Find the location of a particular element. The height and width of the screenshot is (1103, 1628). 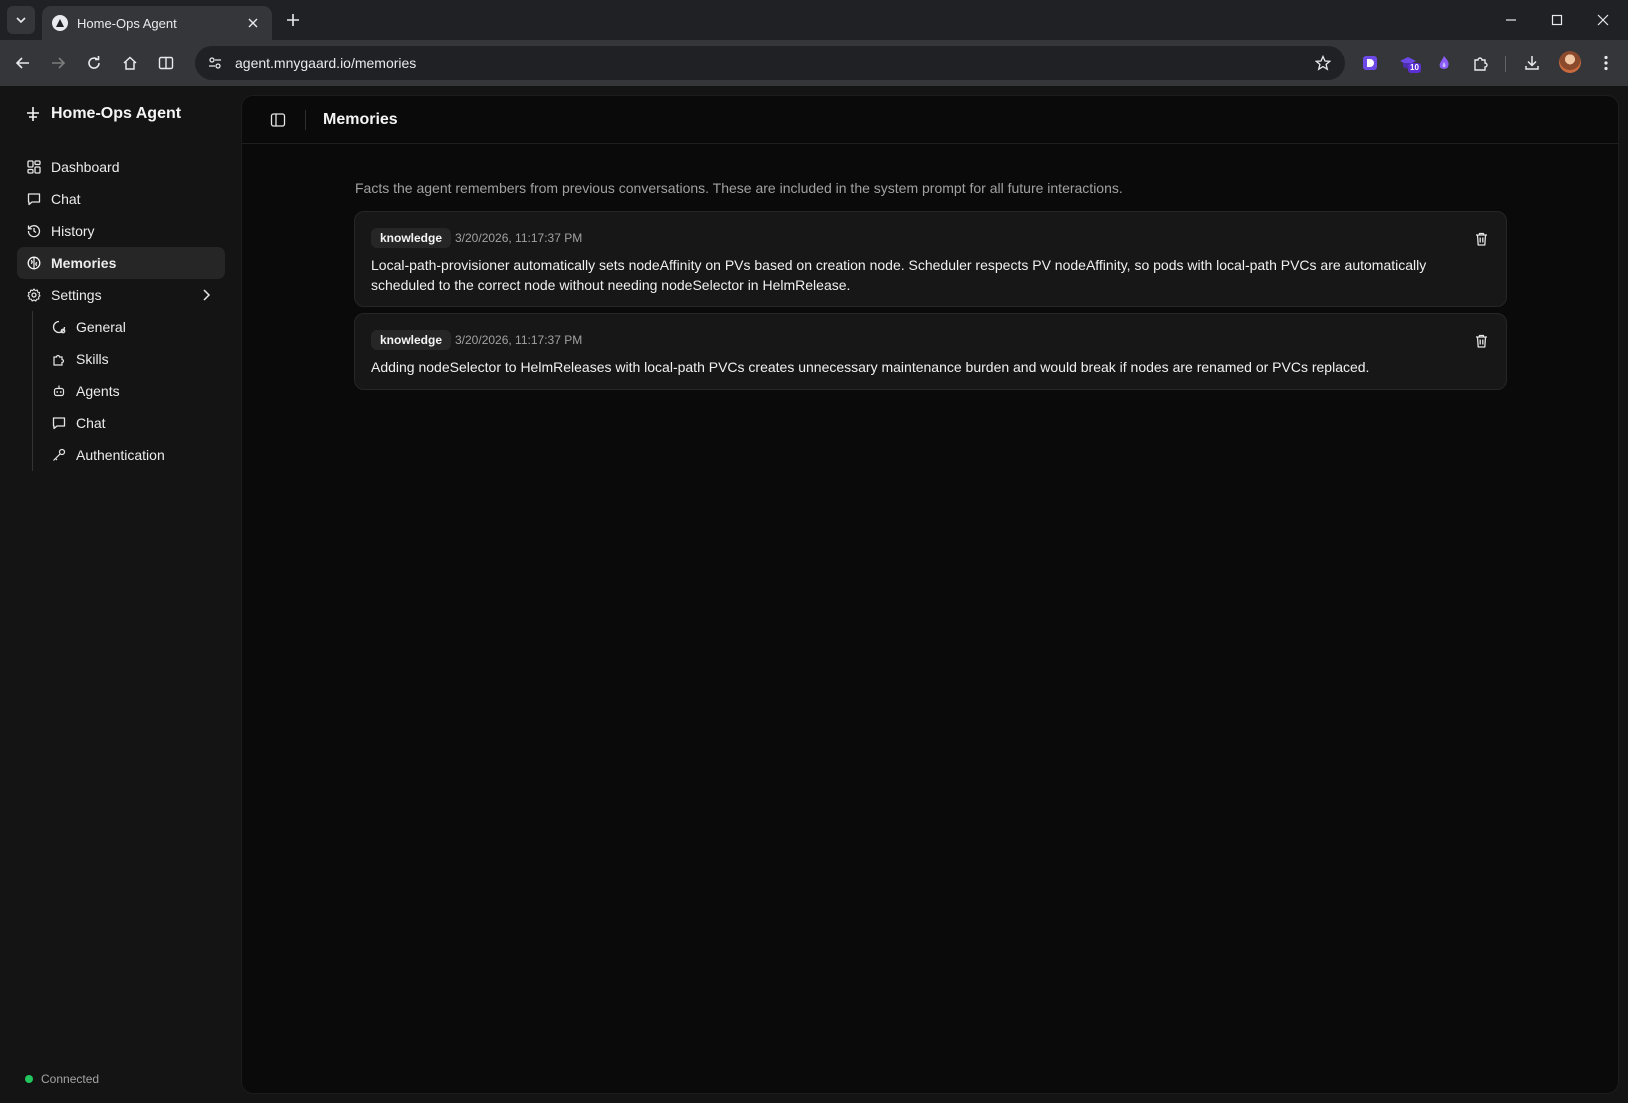

sidebar-item-label: General is located at coordinates (101, 327).